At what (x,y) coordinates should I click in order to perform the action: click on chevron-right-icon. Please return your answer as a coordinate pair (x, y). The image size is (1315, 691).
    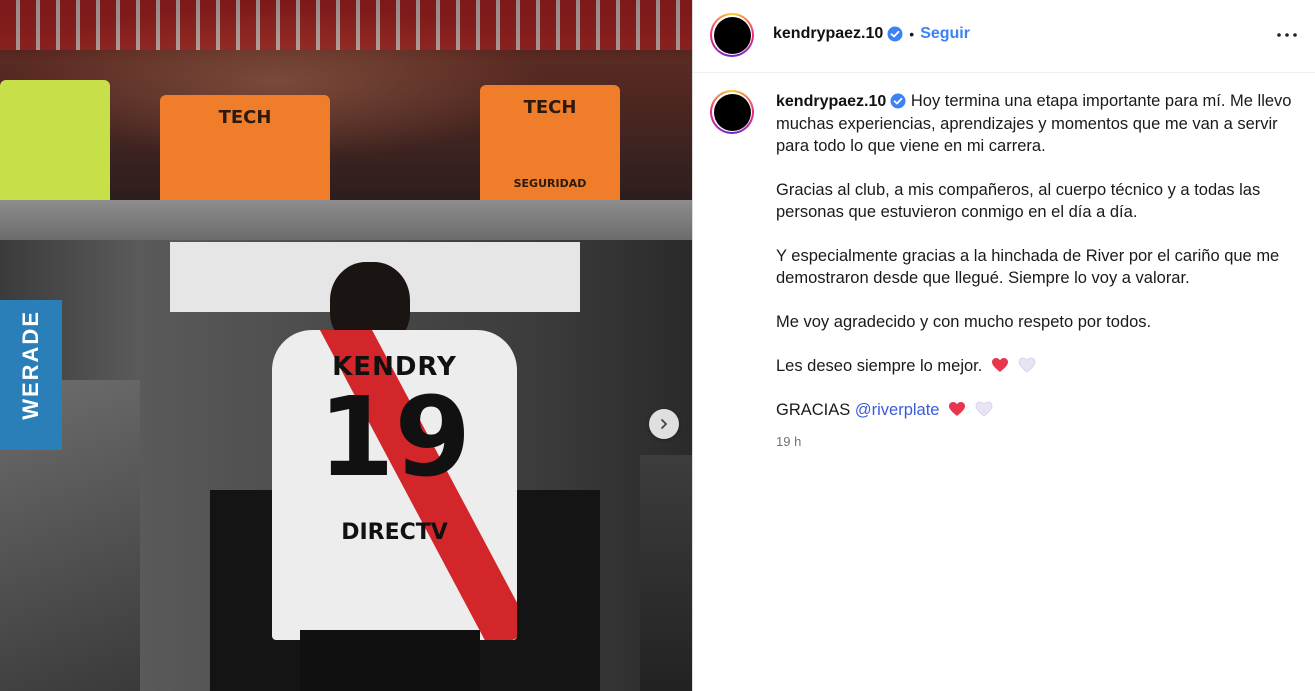
    Looking at the image, I should click on (664, 424).